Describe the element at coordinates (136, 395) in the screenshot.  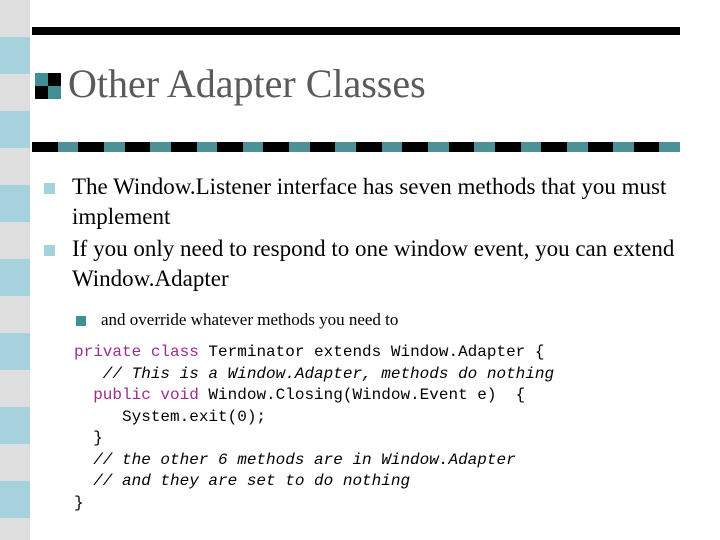
I see `code-keyword: public void` at that location.